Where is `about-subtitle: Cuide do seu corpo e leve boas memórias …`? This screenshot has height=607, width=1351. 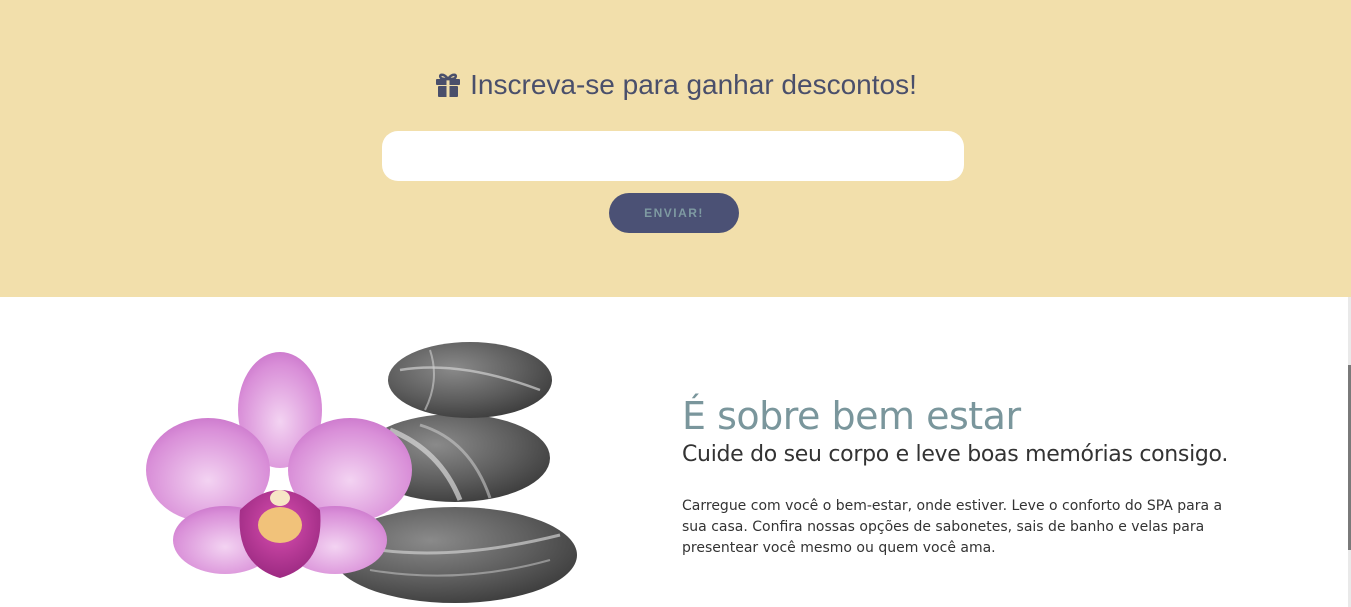
about-subtitle: Cuide do seu corpo e leve boas memórias … is located at coordinates (955, 454).